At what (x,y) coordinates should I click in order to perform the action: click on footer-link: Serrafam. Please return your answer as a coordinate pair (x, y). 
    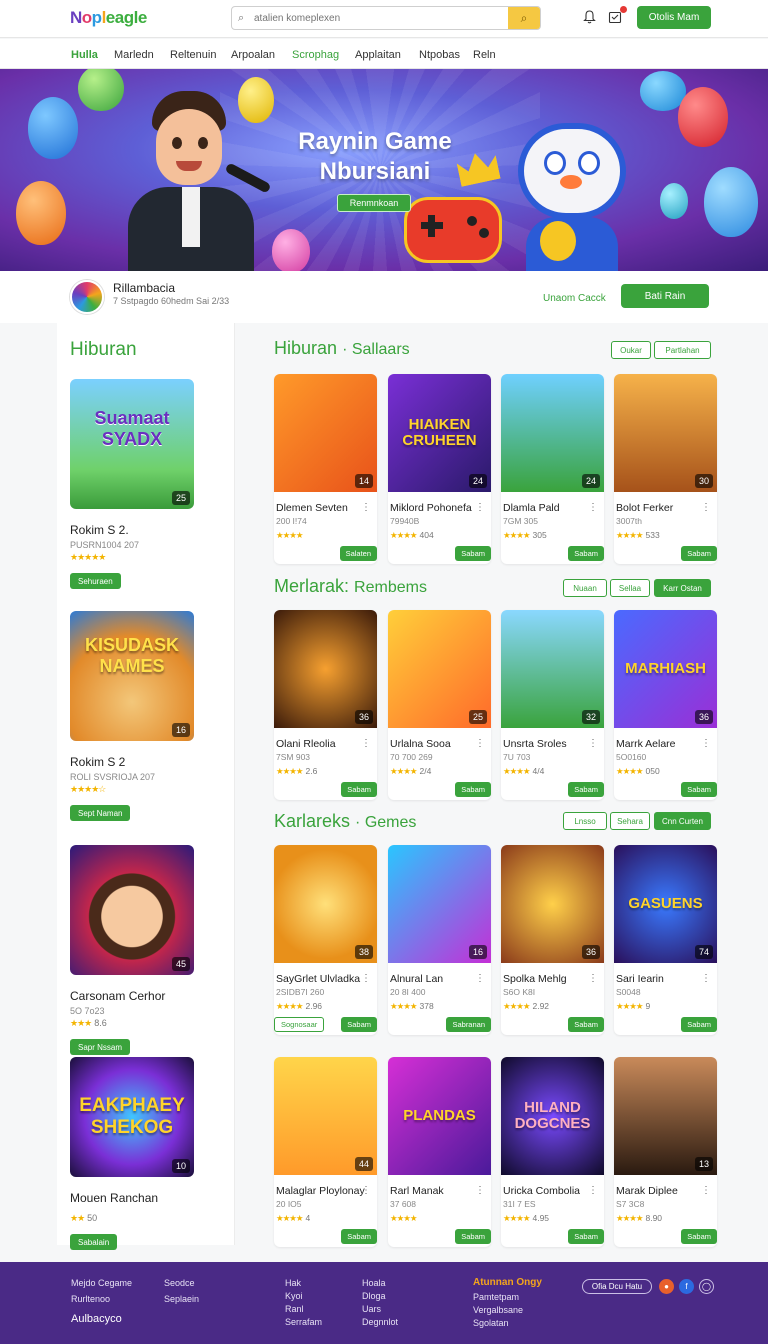
    Looking at the image, I should click on (303, 1322).